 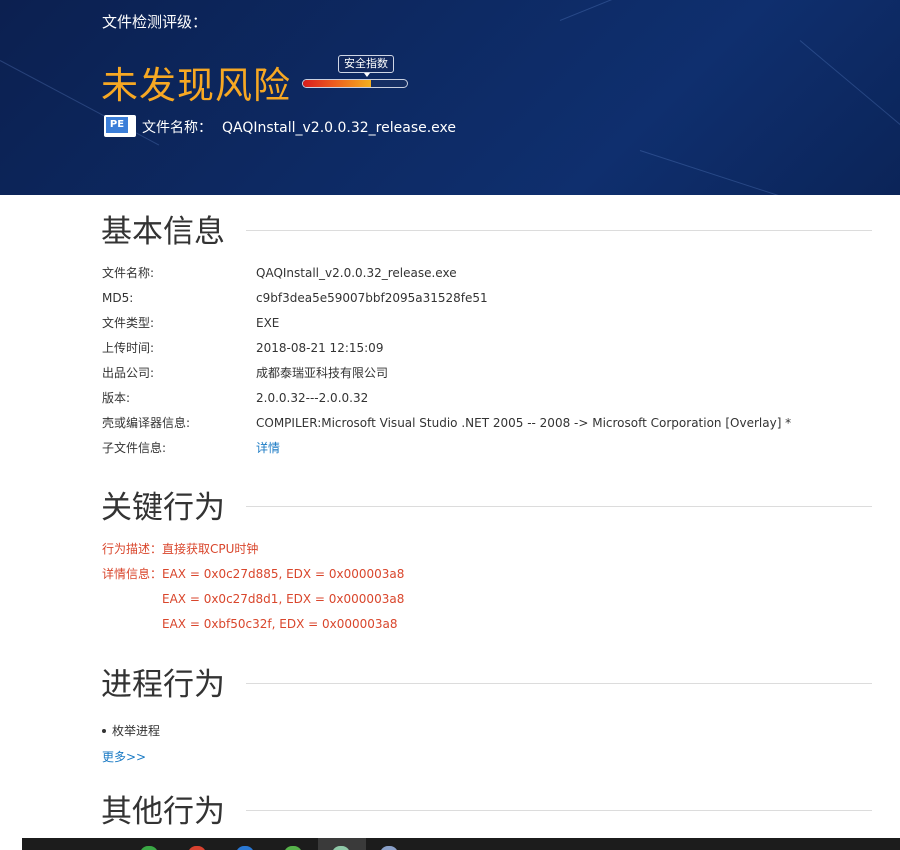 I want to click on info-label: 出品公司:, so click(x=128, y=373).